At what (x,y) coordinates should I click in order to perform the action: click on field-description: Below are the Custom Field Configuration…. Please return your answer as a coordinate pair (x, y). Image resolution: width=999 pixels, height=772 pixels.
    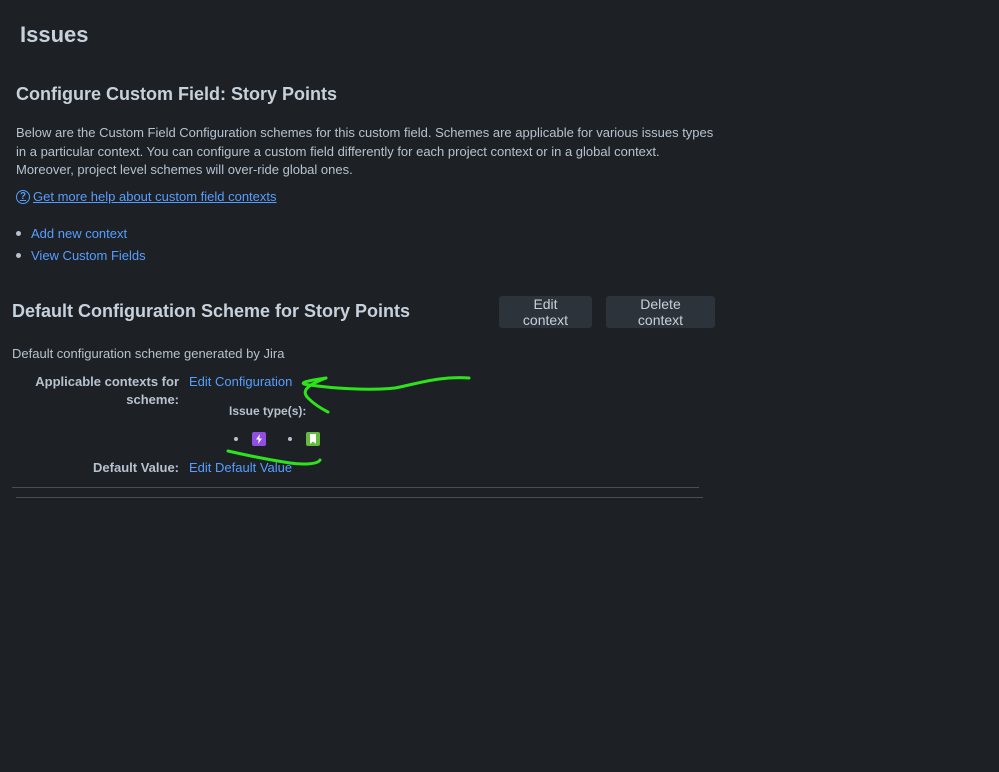
    Looking at the image, I should click on (365, 151).